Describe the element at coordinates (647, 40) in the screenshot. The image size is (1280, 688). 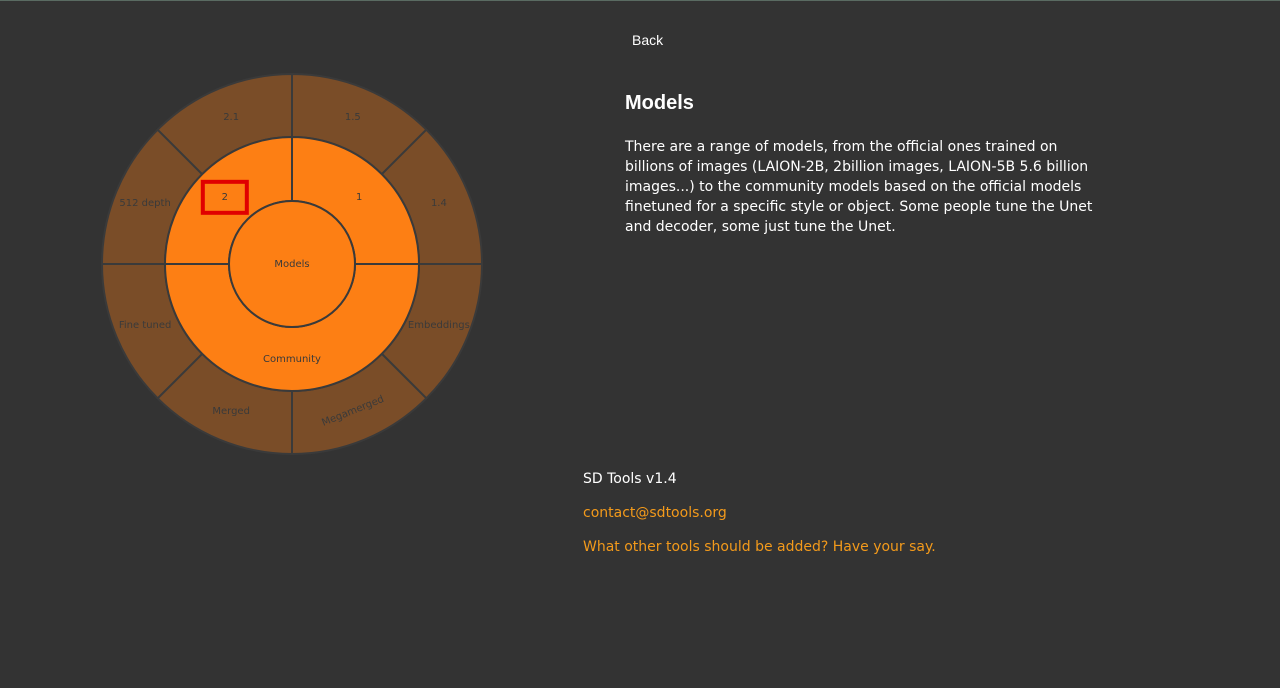
I see `back-button: Back` at that location.